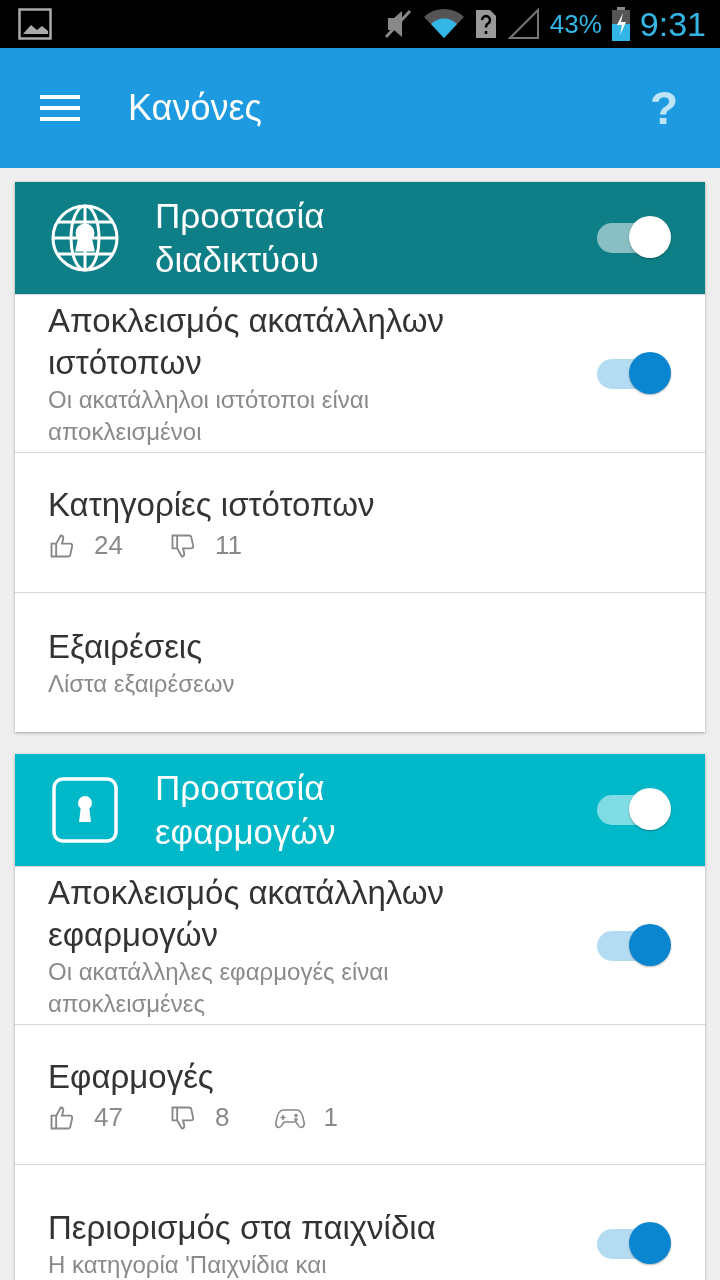 The image size is (720, 1280). I want to click on count-value: 8, so click(222, 1117).